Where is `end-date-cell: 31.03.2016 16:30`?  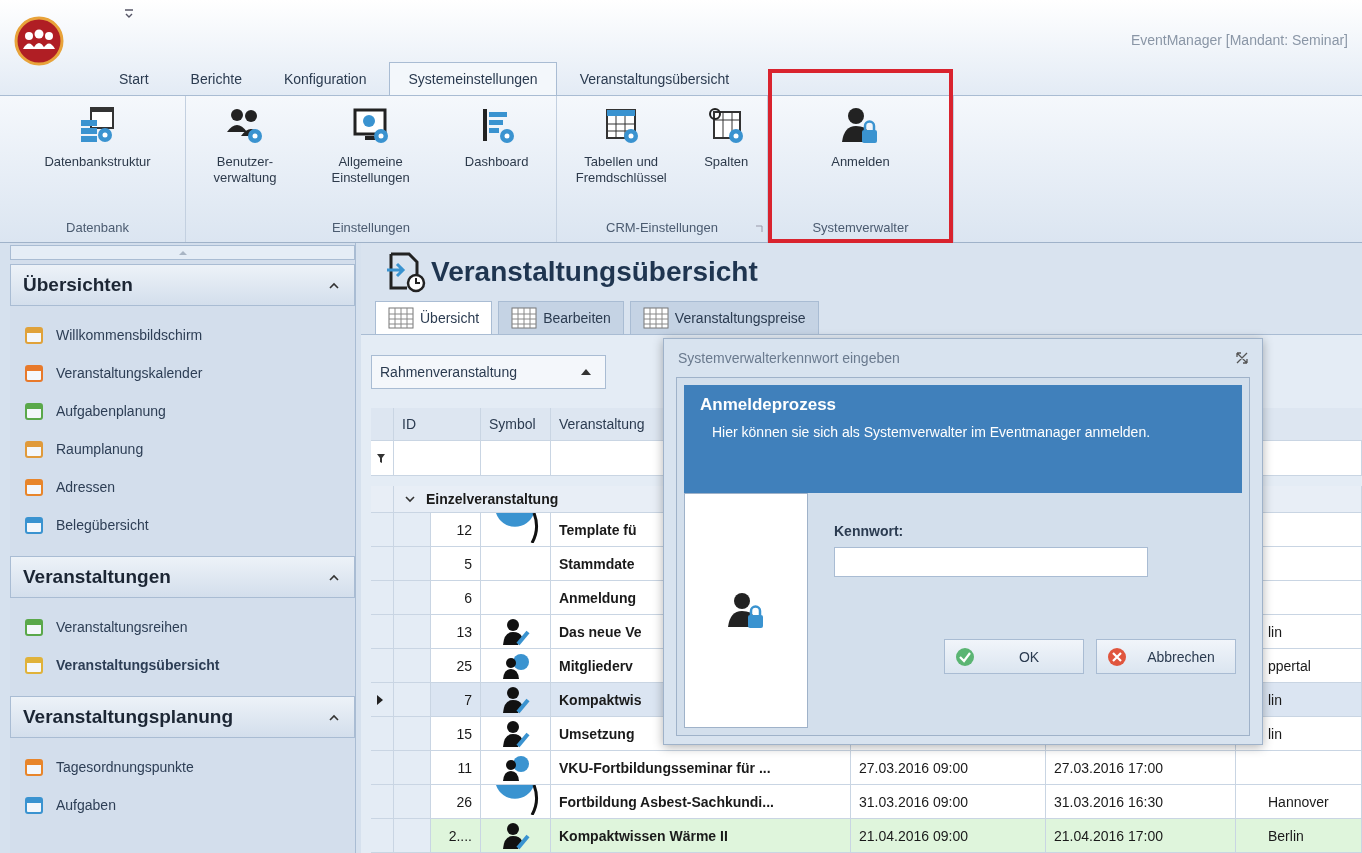 end-date-cell: 31.03.2016 16:30 is located at coordinates (1108, 801).